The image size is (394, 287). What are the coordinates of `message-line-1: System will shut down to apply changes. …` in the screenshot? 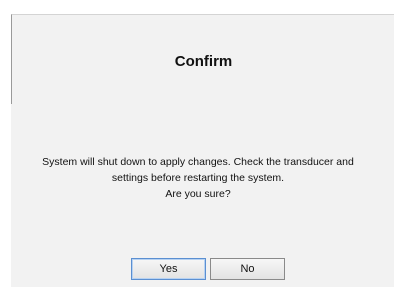 It's located at (198, 162).